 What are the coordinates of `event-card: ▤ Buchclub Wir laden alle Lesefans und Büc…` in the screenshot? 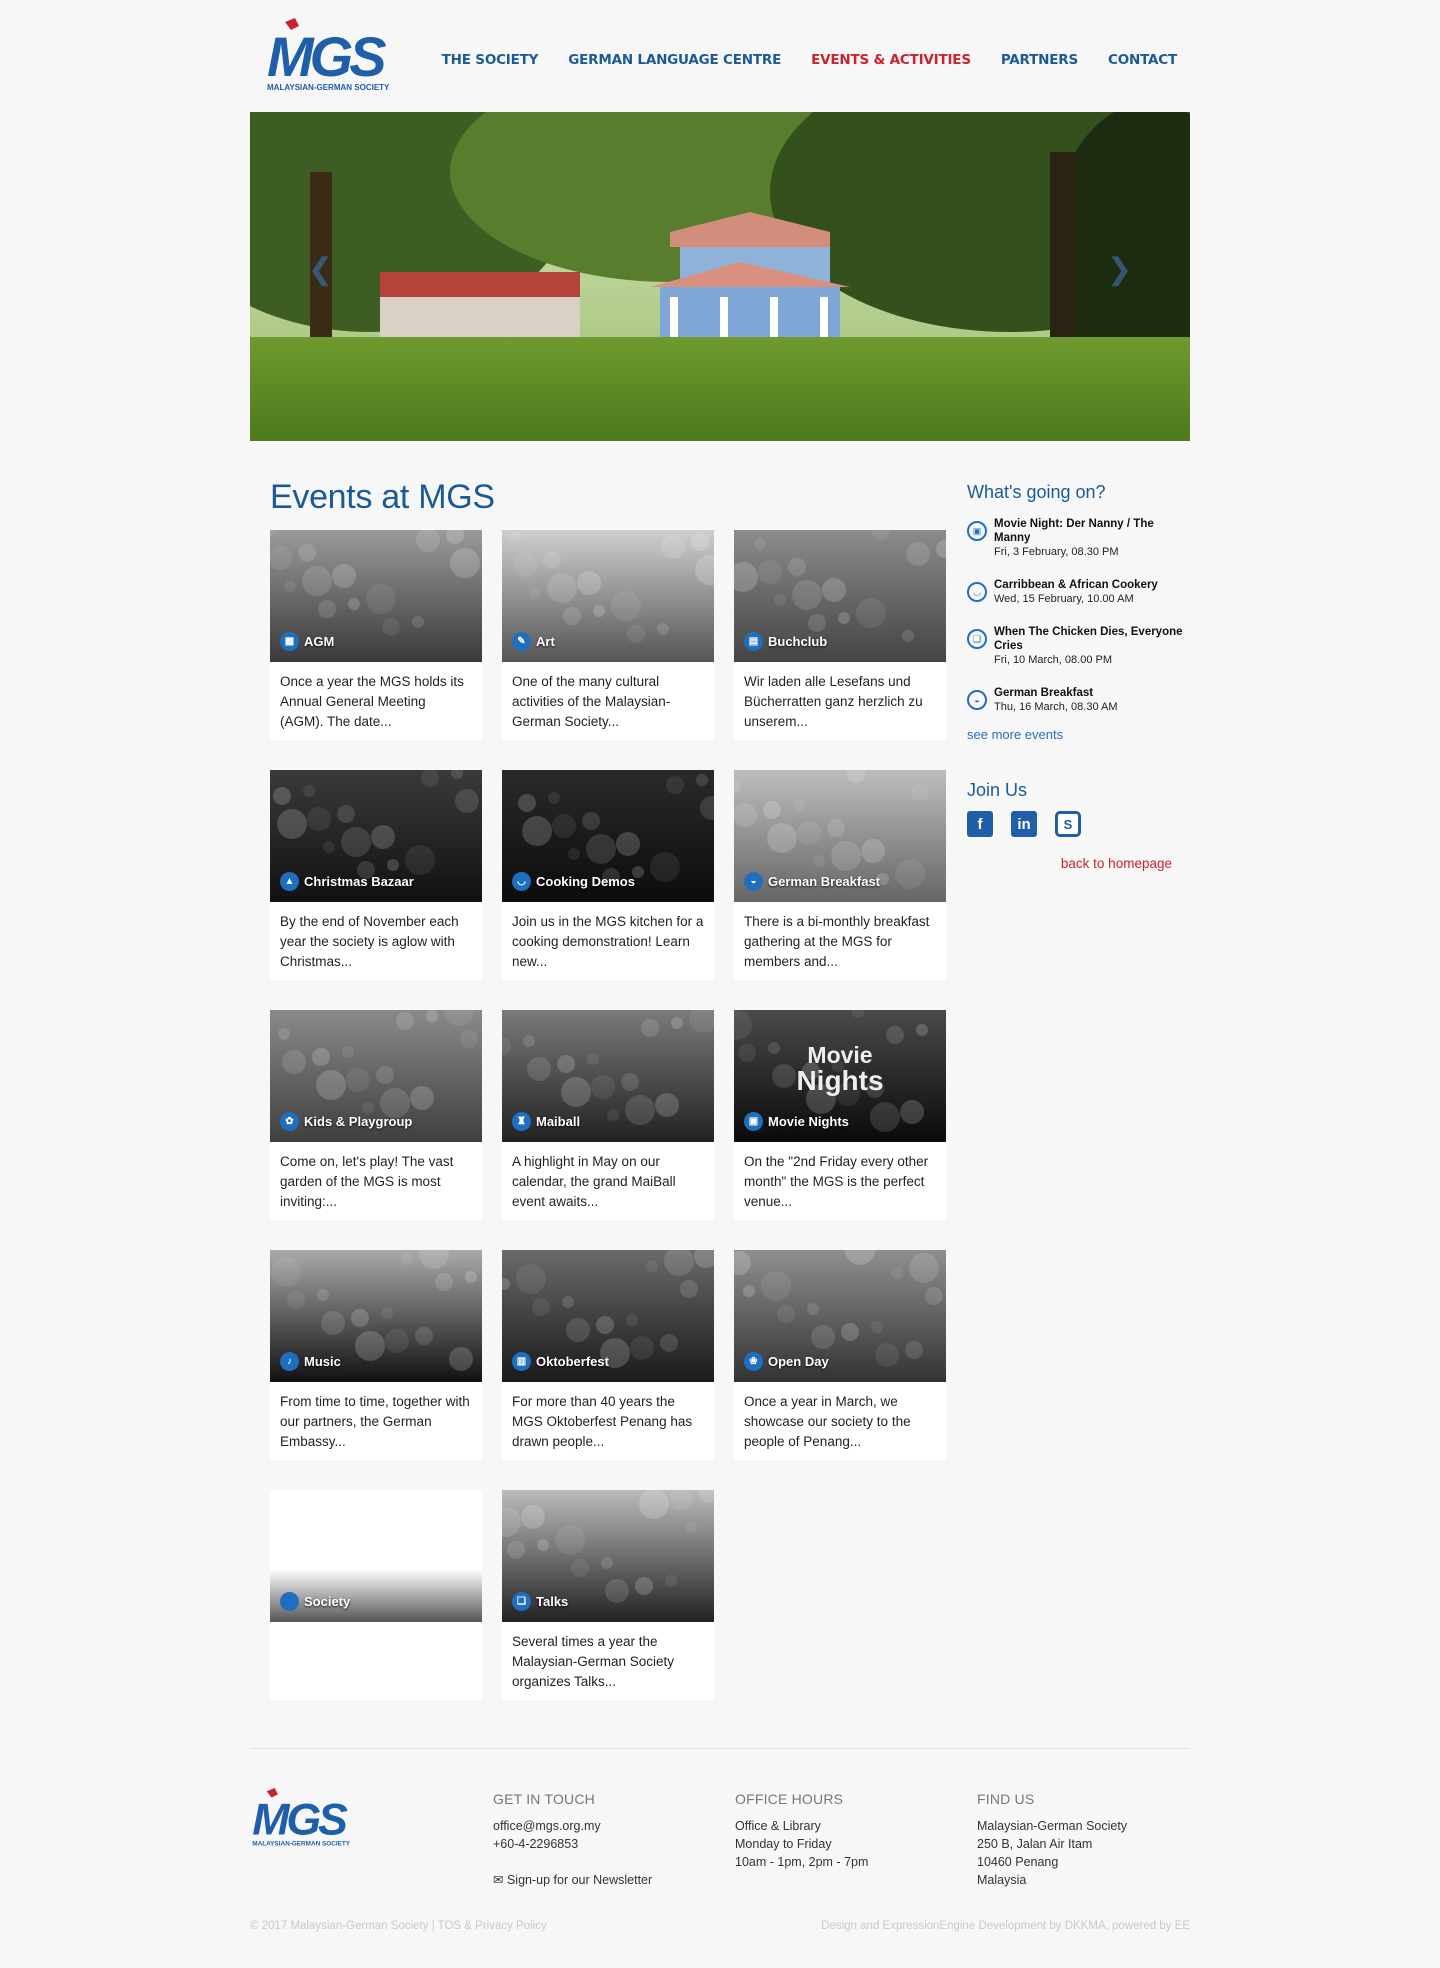 It's located at (840, 635).